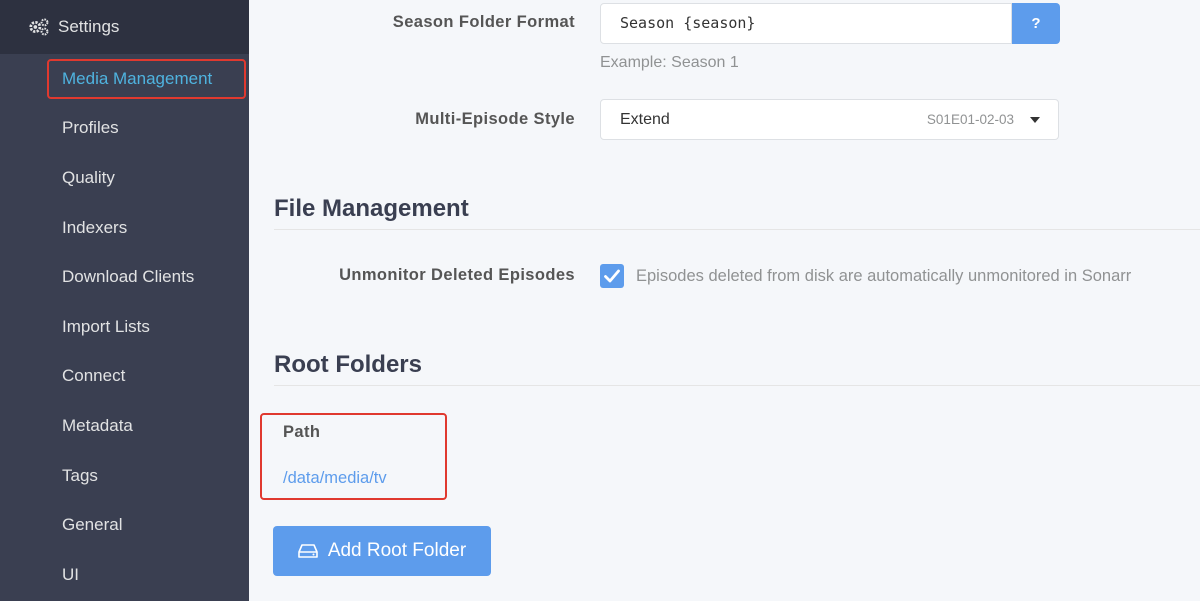 This screenshot has width=1200, height=601. What do you see at coordinates (348, 364) in the screenshot?
I see `root-folders-title: Root Folders` at bounding box center [348, 364].